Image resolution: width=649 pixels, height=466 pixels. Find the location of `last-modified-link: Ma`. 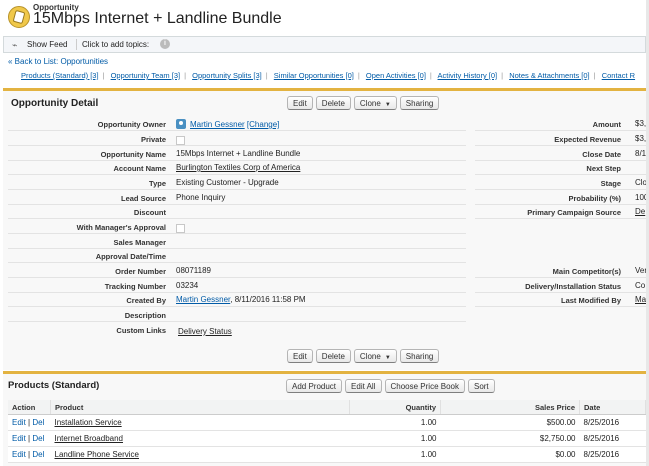

last-modified-link: Ma is located at coordinates (640, 299).